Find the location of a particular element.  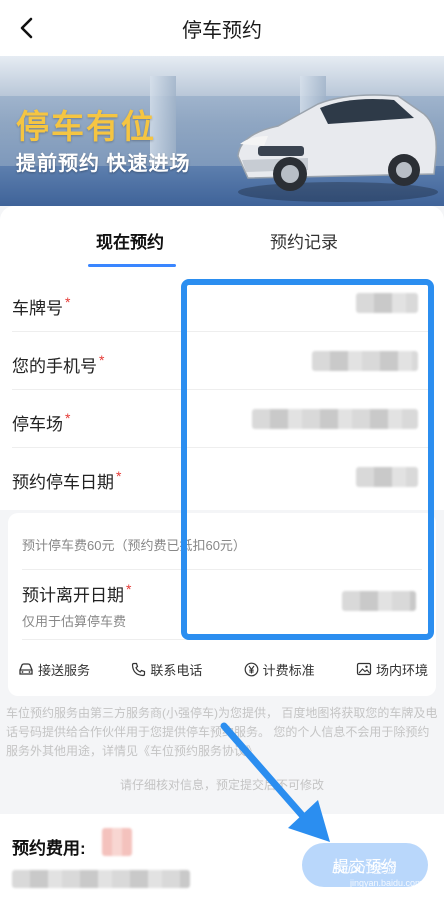

watermark-logo: Baidu 经验 is located at coordinates (363, 868).